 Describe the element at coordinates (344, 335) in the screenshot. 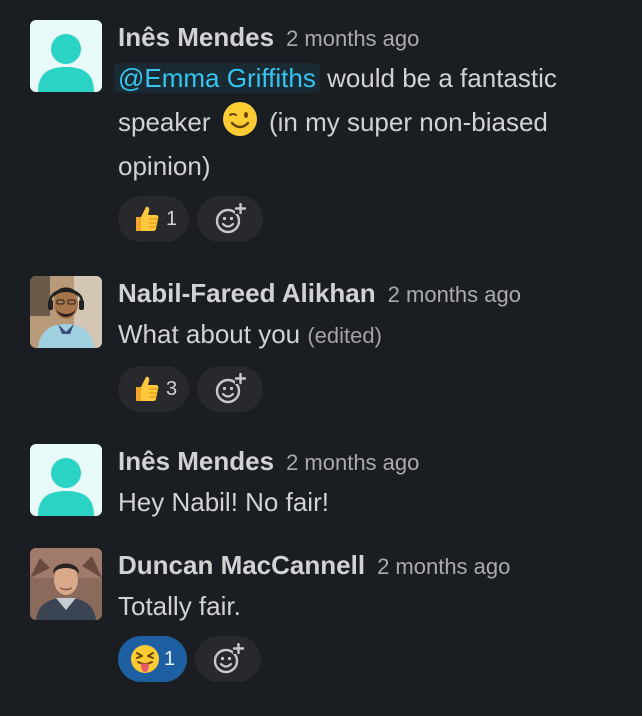

I see `edited-label: (edited)` at that location.